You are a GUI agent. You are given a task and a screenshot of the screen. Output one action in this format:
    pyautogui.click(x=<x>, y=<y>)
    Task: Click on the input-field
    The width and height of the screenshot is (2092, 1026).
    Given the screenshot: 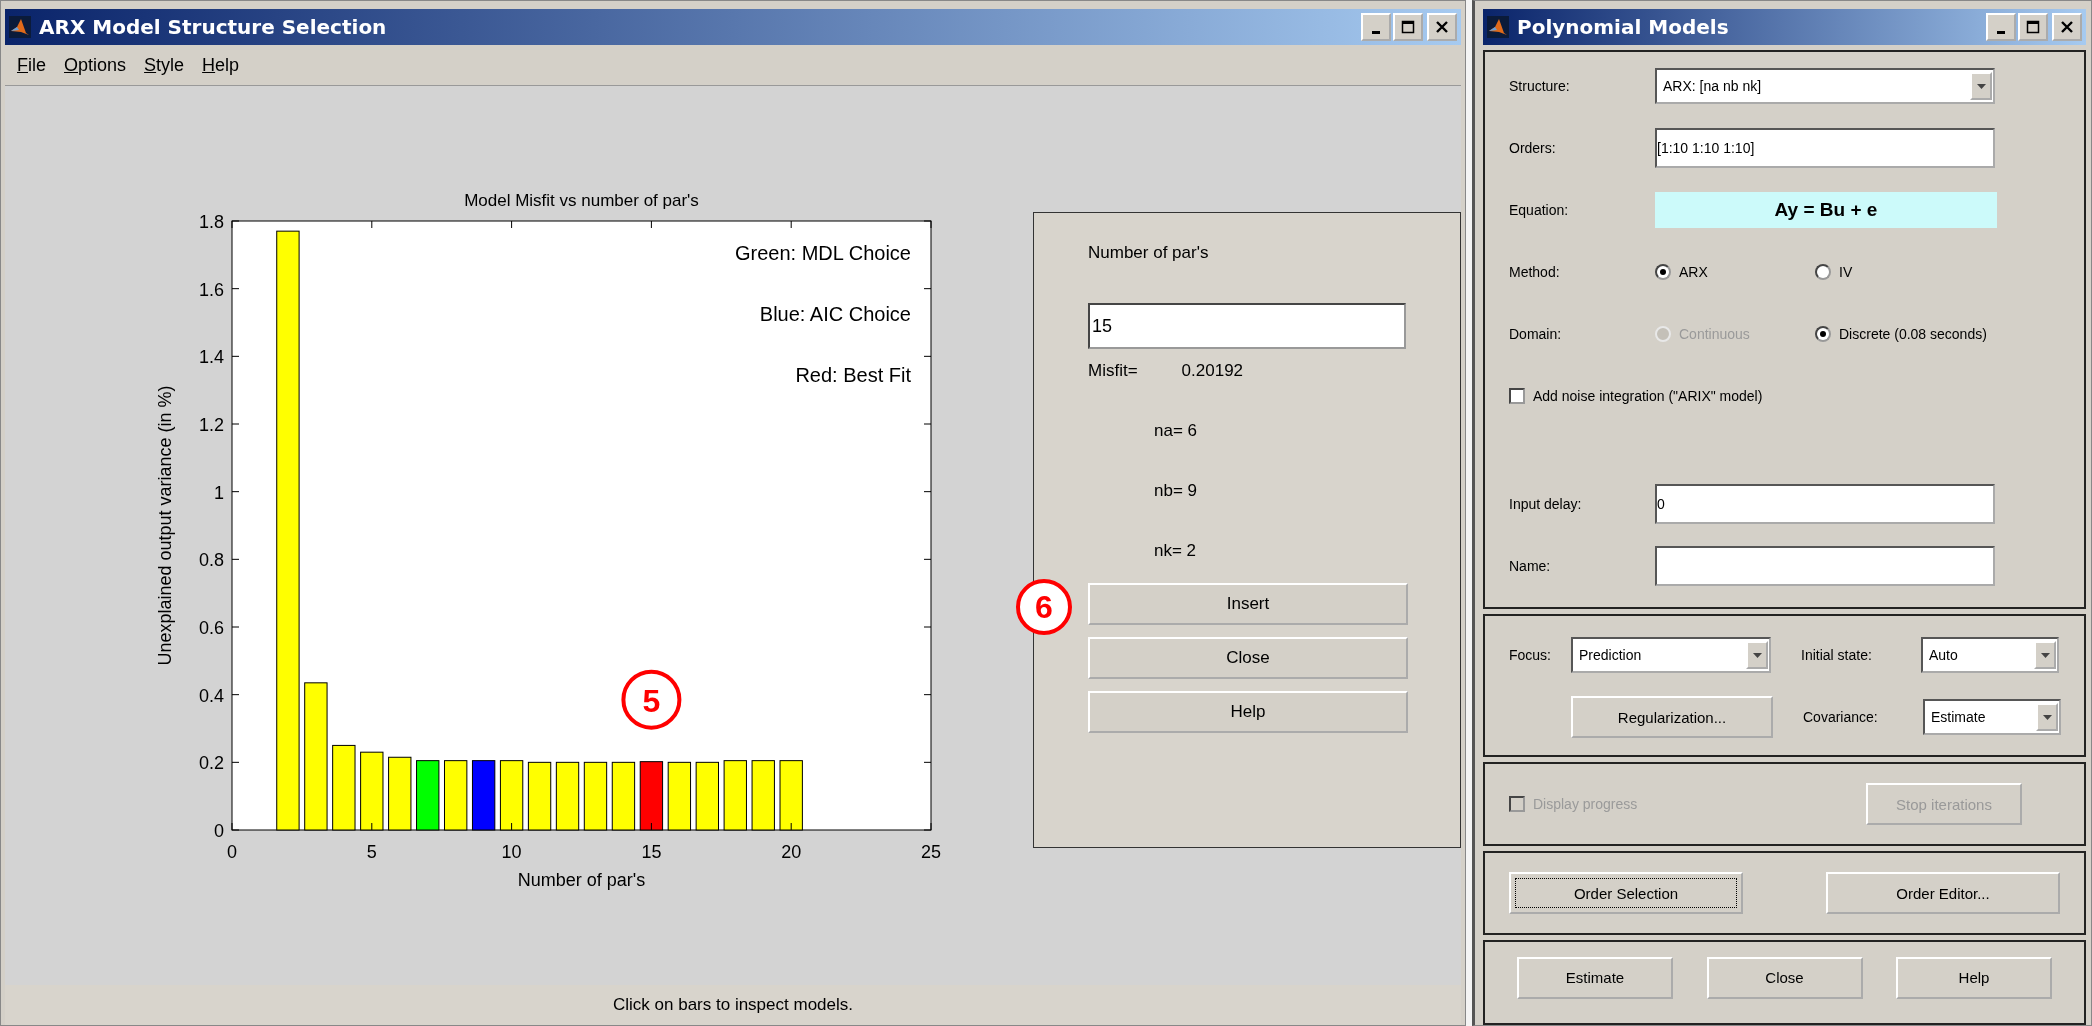 What is the action you would take?
    pyautogui.click(x=1825, y=566)
    